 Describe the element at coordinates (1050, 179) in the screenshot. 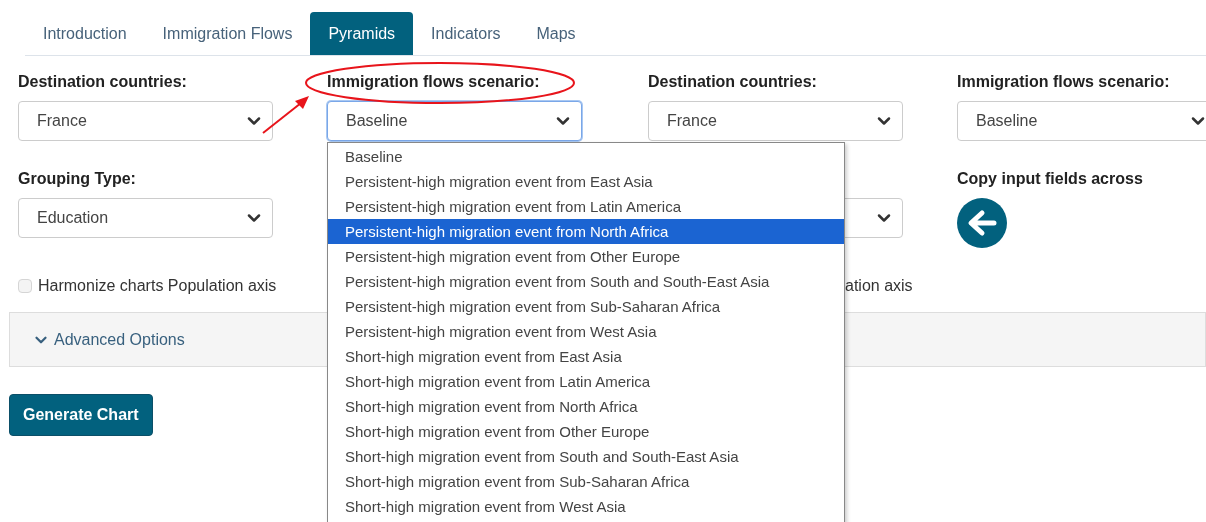

I see `field-label: Copy input fields across` at that location.